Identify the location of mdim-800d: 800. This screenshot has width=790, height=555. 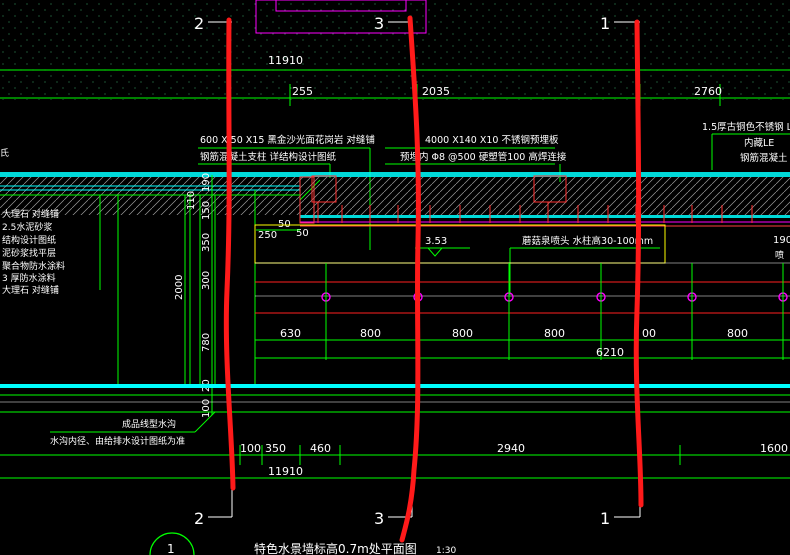
(737, 333).